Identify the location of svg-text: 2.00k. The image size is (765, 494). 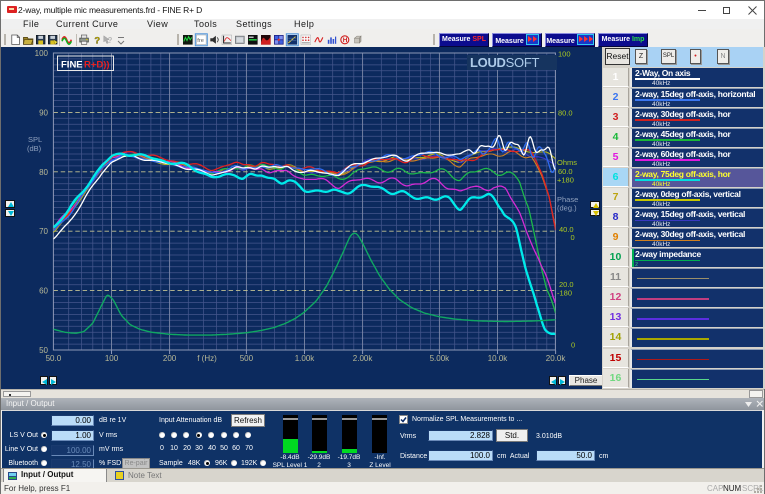
(363, 358).